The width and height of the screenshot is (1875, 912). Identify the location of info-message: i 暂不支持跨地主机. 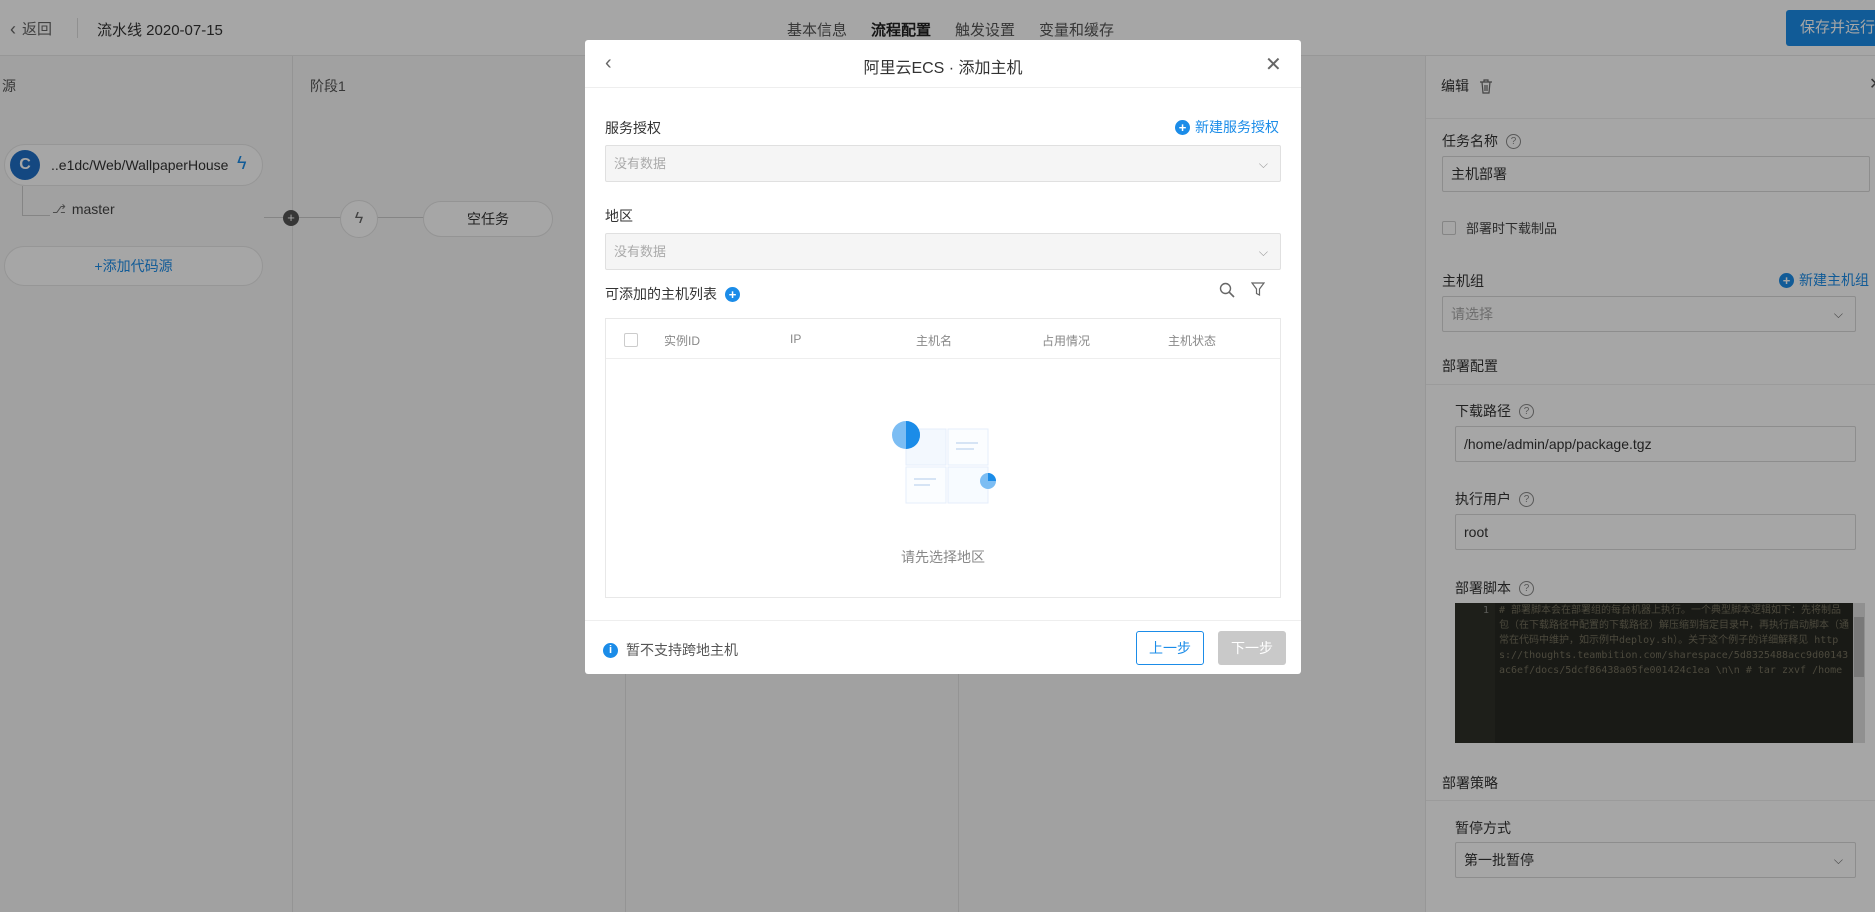
(670, 650).